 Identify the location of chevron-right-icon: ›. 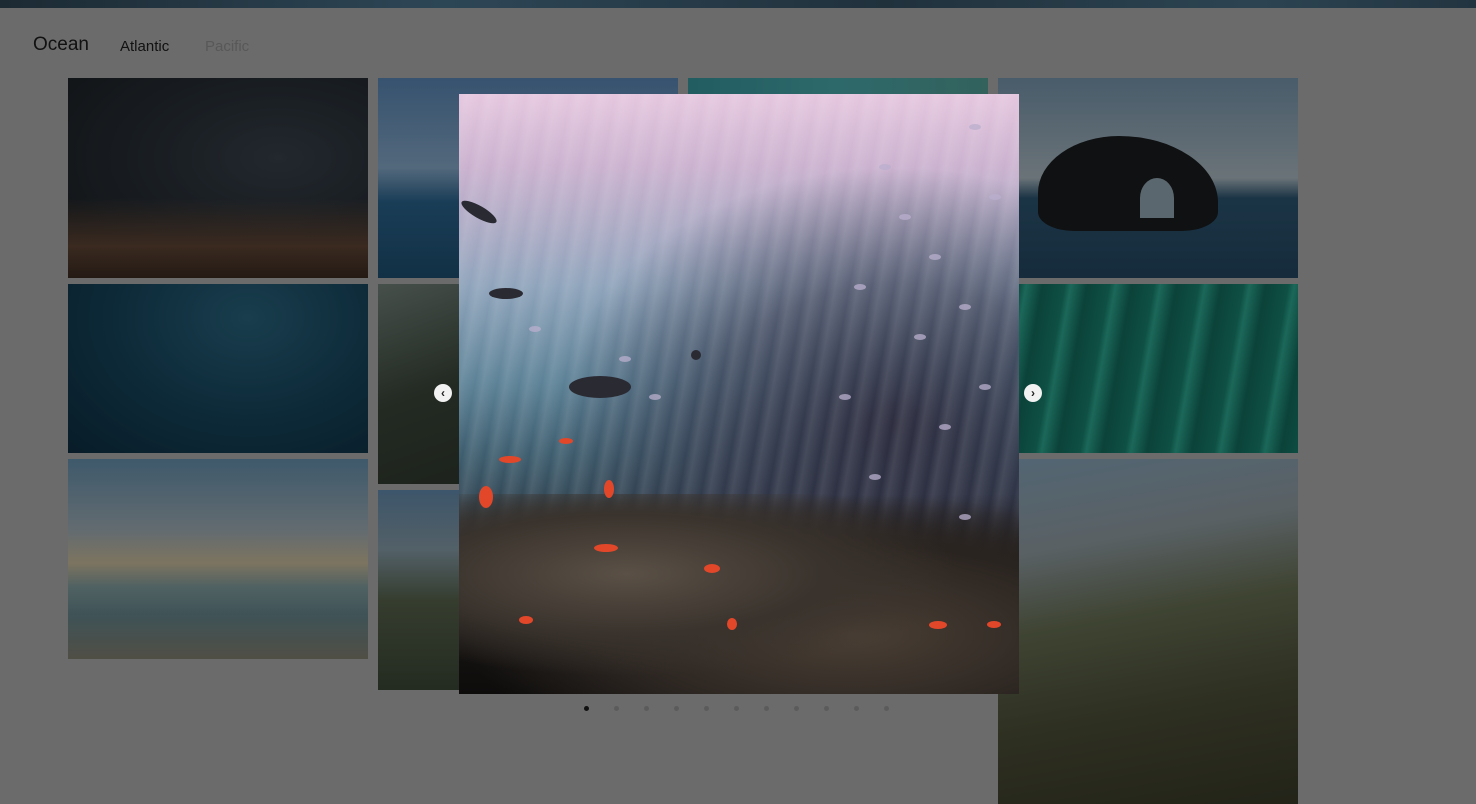
(1033, 393).